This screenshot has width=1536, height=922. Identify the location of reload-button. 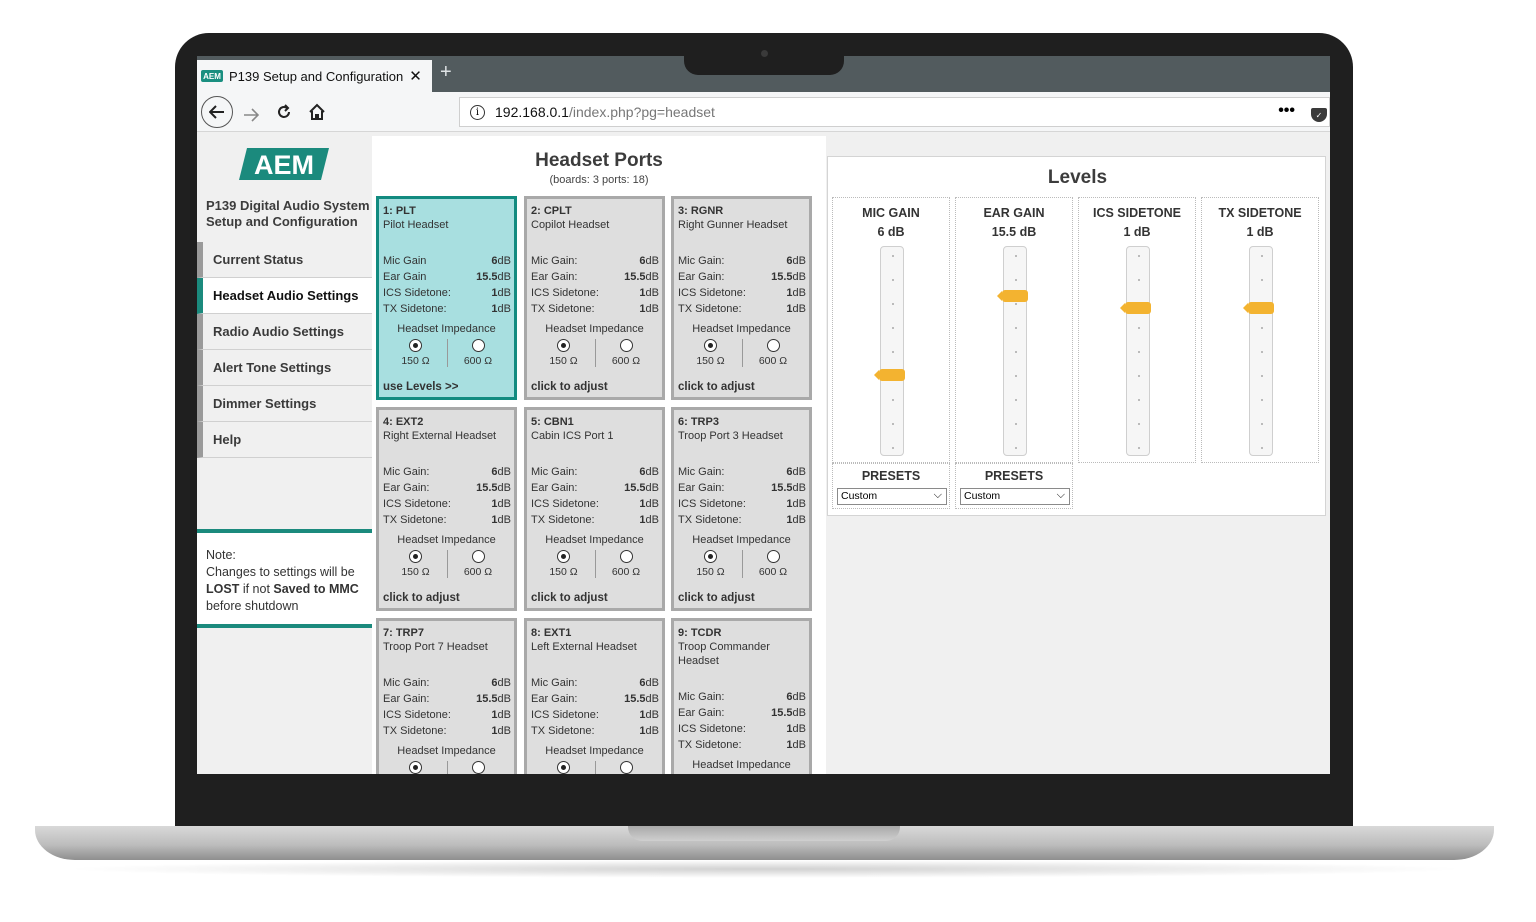
(284, 115).